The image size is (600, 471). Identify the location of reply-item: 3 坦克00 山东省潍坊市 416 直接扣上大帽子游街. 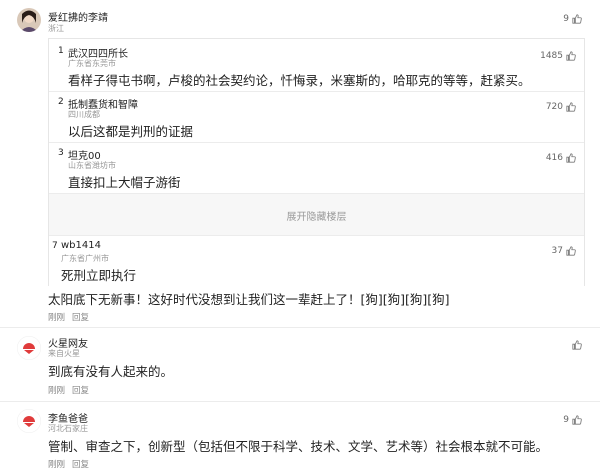
(316, 168).